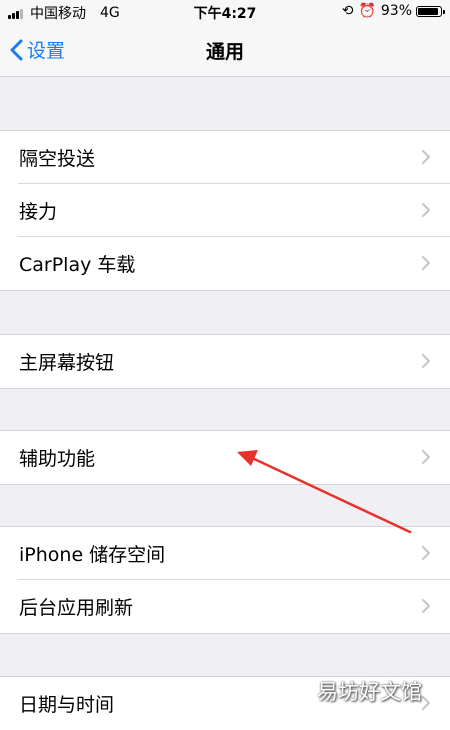 The width and height of the screenshot is (450, 730). I want to click on settings-row-background-refresh: 后台应用刷新, so click(225, 606).